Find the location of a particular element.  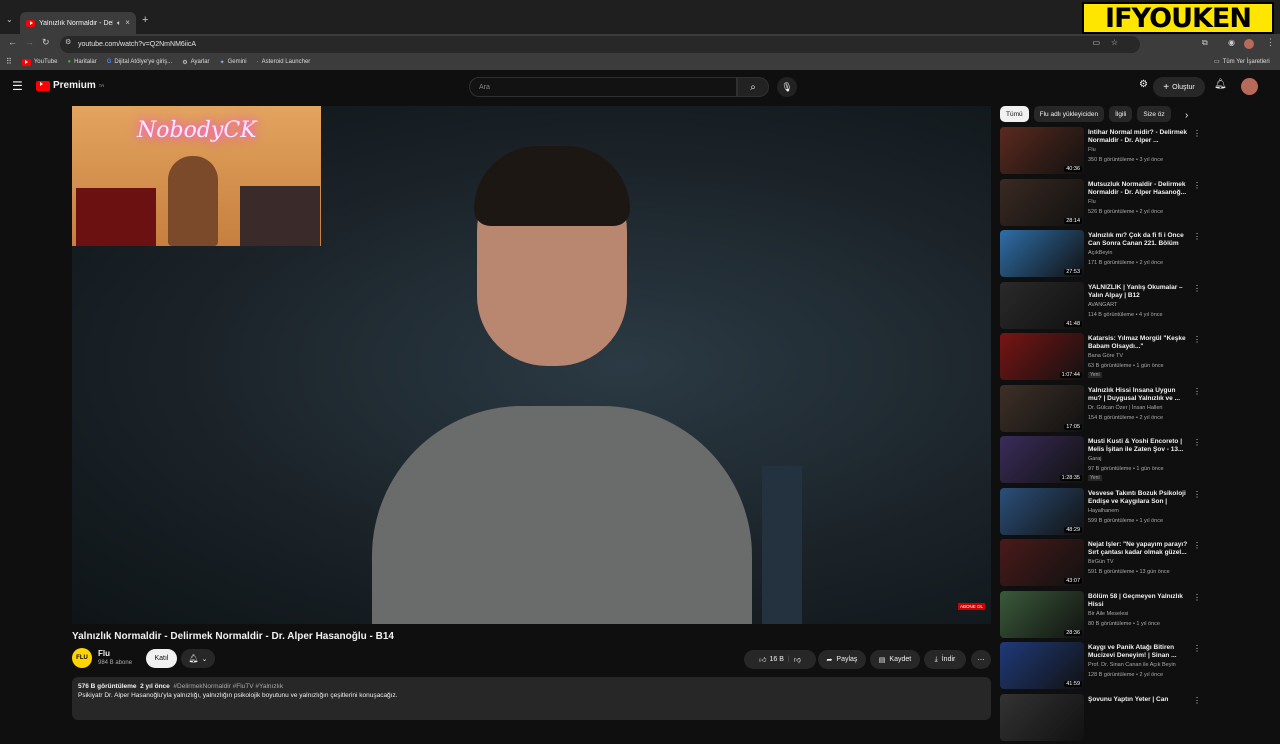

search-input: Ara is located at coordinates (603, 87).